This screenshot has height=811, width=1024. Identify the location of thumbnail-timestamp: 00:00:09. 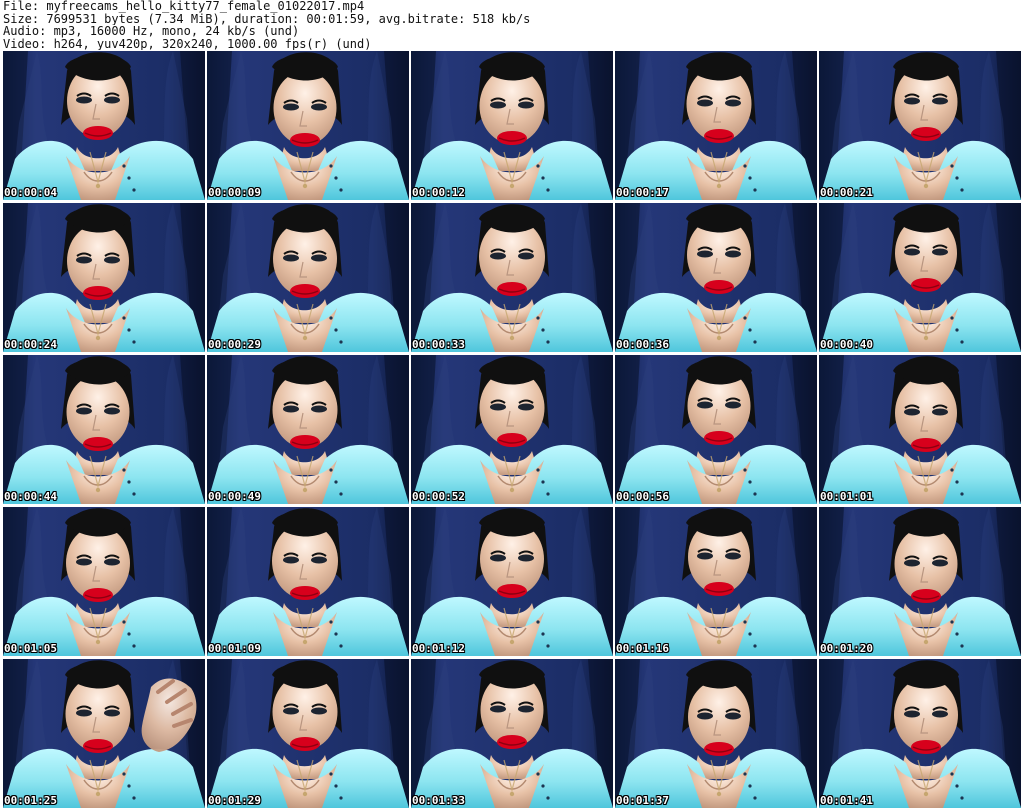
(234, 192).